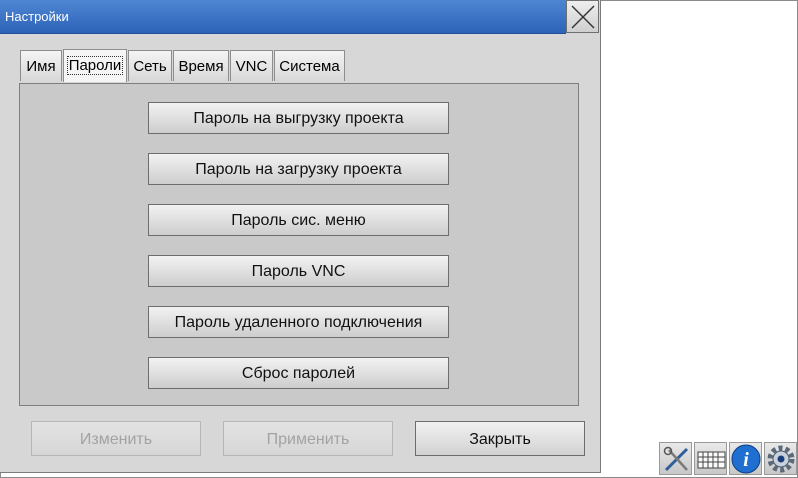 Image resolution: width=798 pixels, height=478 pixels. Describe the element at coordinates (283, 17) in the screenshot. I see `title-bar: Настройки` at that location.